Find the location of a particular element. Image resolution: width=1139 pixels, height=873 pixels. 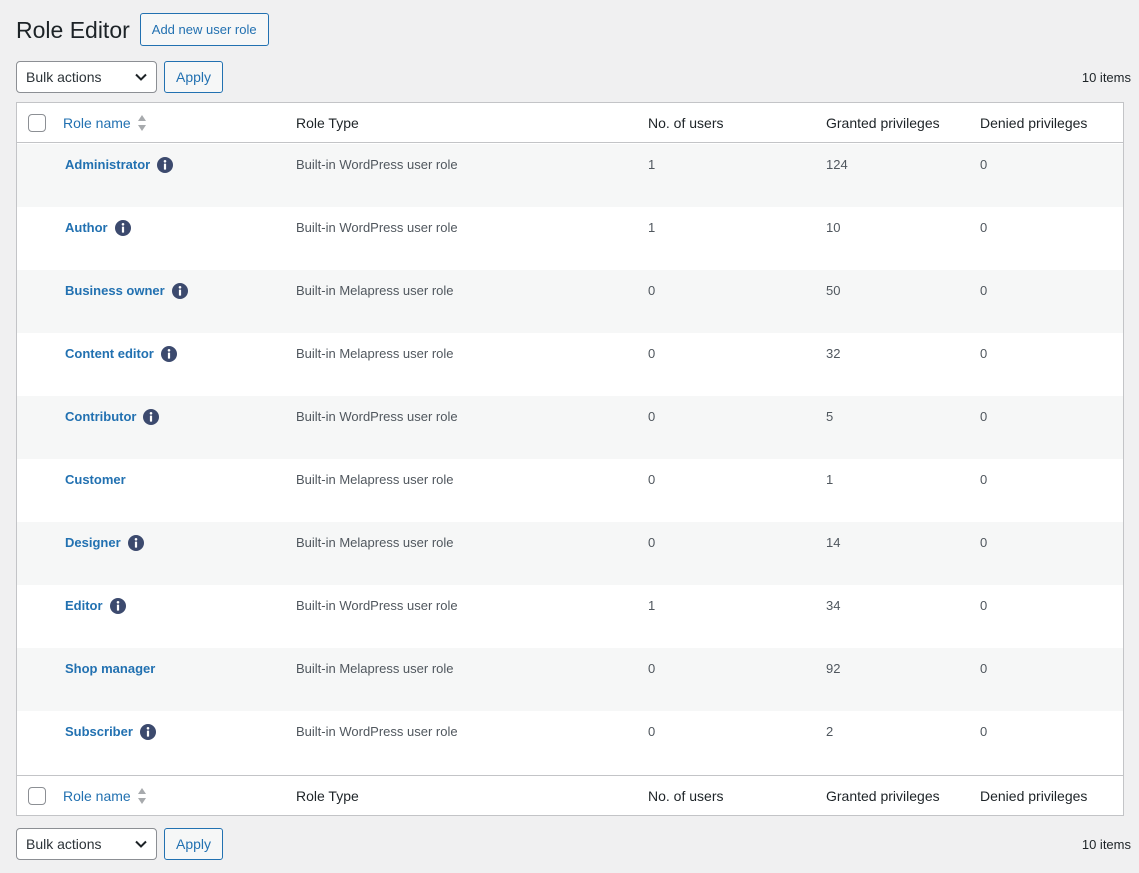

table-row: Customer Built-in Melapress user role 0 1 0 is located at coordinates (570, 490).